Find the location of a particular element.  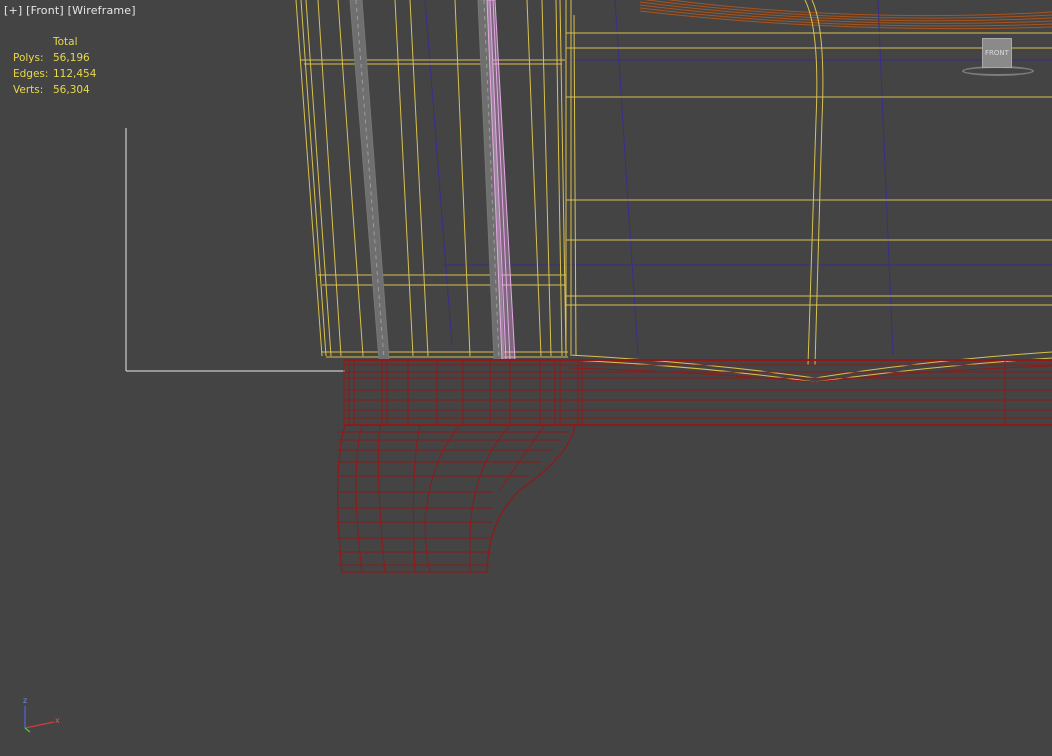

yellow-object-wireframe-left is located at coordinates (431, 179).